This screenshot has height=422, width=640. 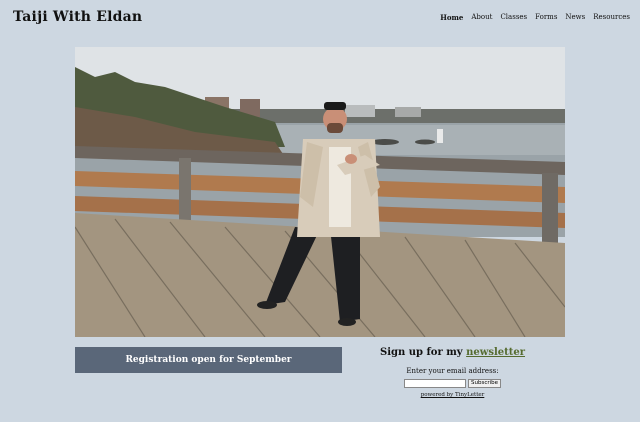 What do you see at coordinates (575, 17) in the screenshot?
I see `nav-news: News` at bounding box center [575, 17].